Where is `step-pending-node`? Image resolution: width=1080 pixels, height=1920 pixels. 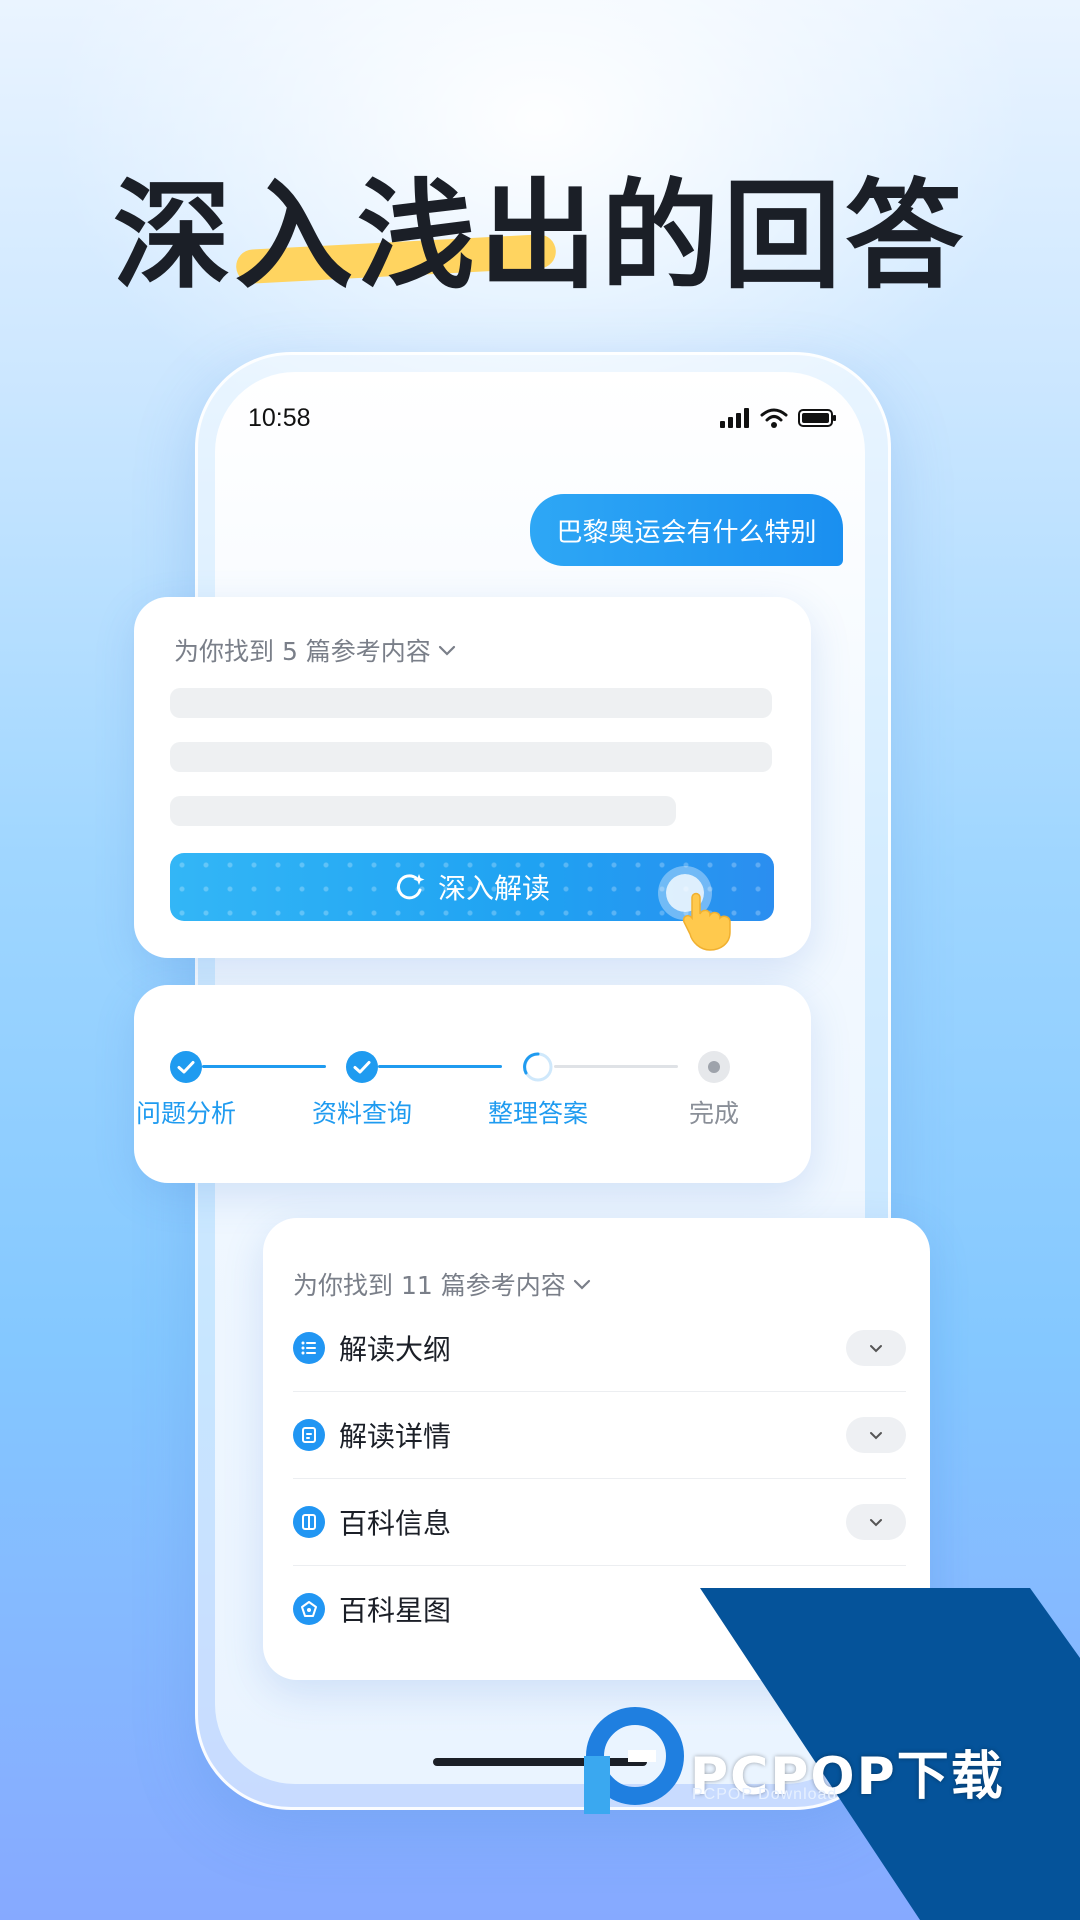 step-pending-node is located at coordinates (714, 1067).